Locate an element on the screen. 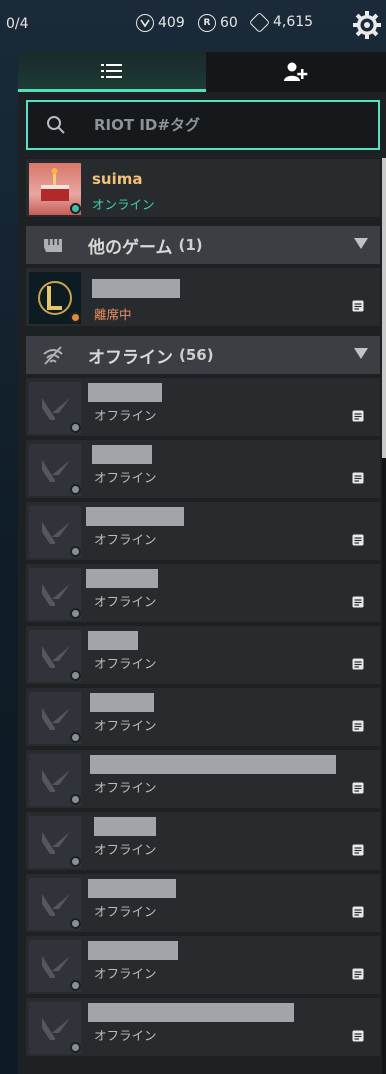  list-icon is located at coordinates (111, 70).